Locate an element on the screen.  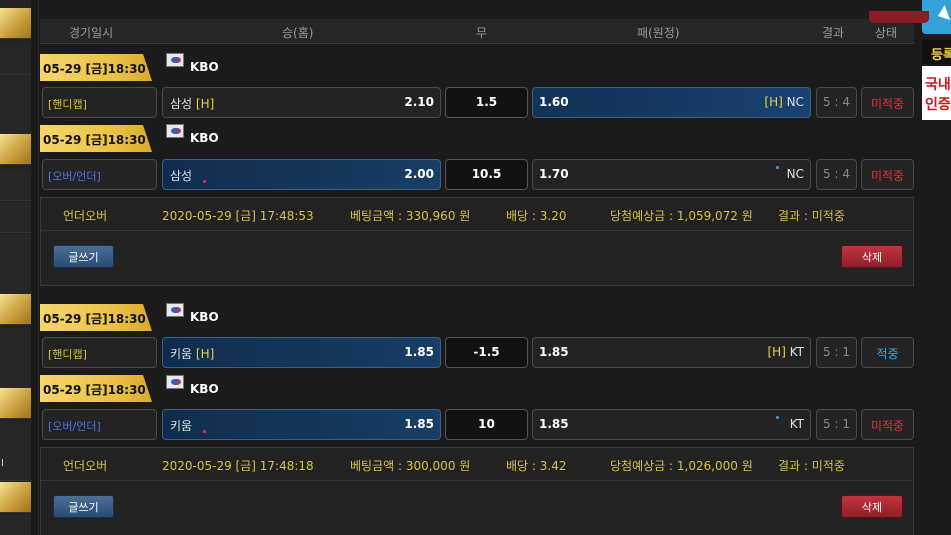
register-banner: 등록 is located at coordinates (936, 52).